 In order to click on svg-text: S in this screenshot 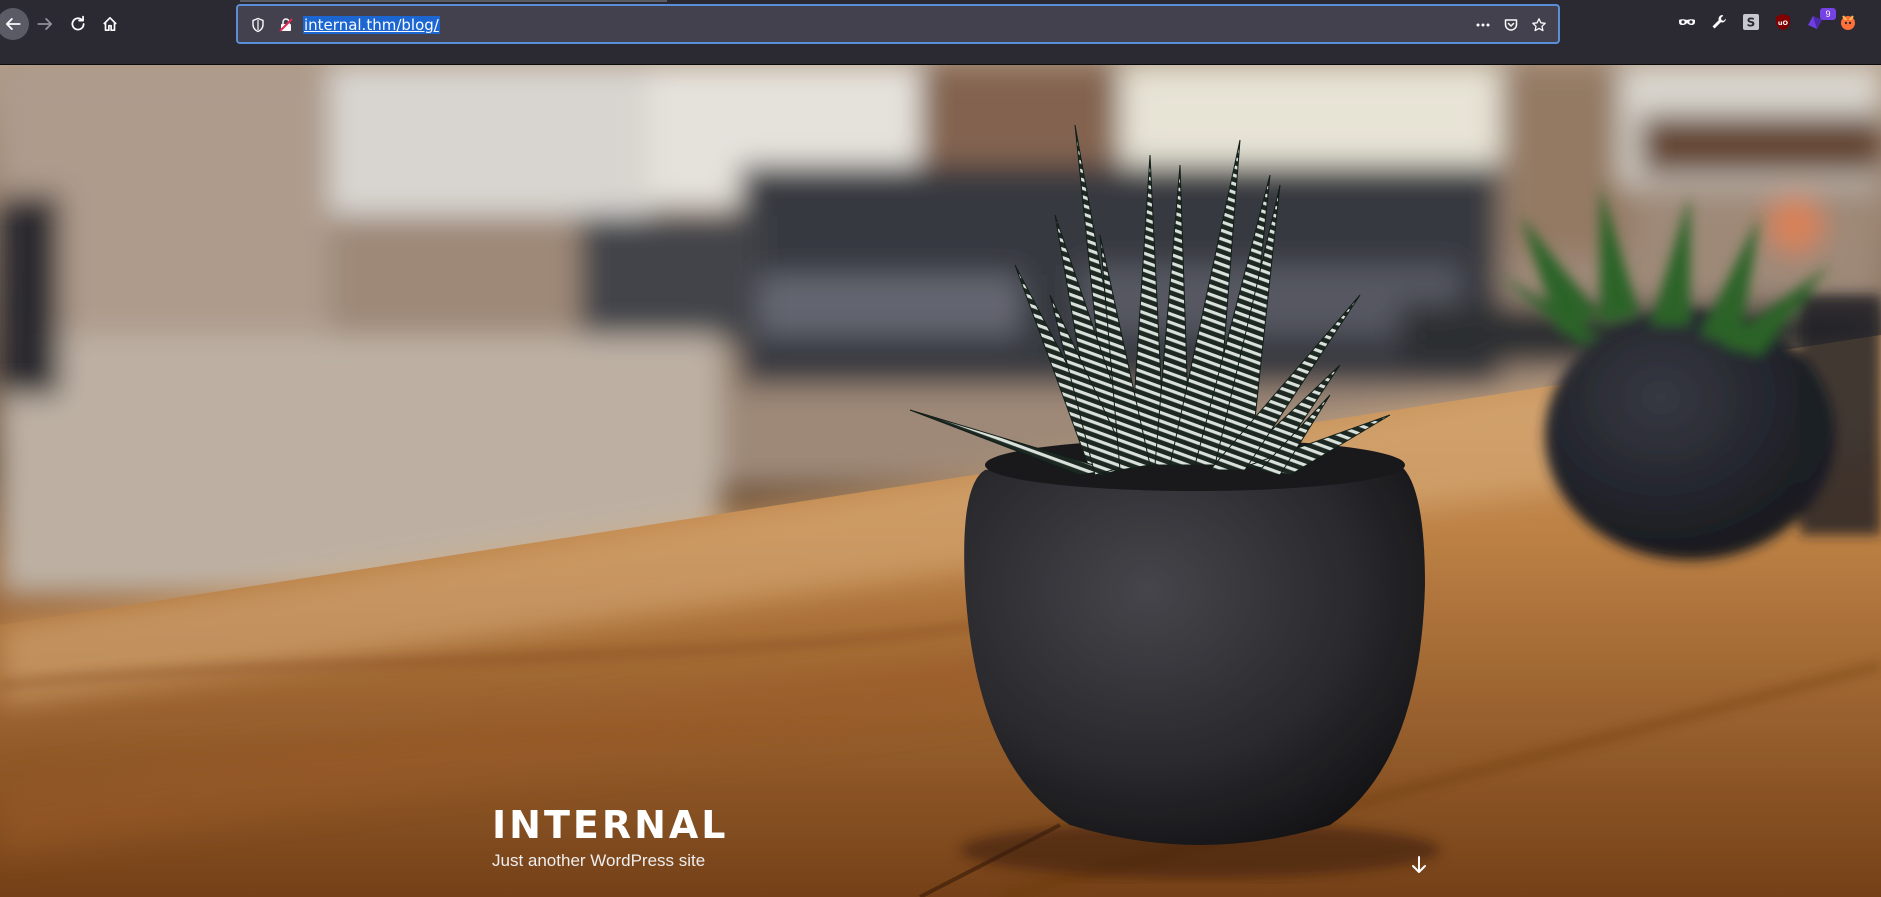, I will do `click(1751, 23)`.